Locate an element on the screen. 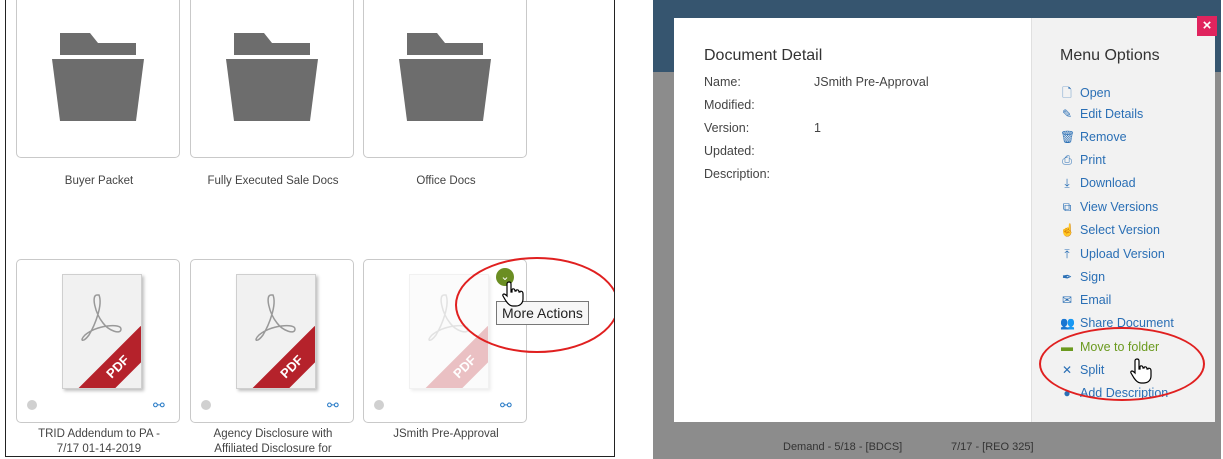  background-row-text: 7/17 - [REO 325] is located at coordinates (992, 447).